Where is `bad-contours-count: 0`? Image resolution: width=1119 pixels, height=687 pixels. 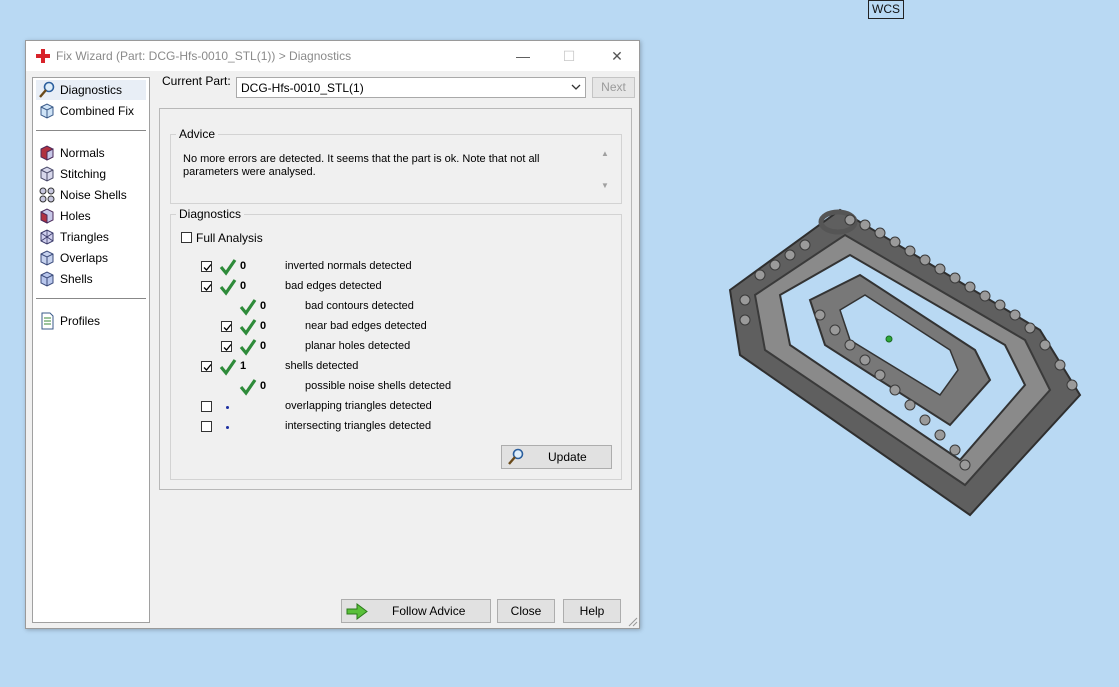 bad-contours-count: 0 is located at coordinates (263, 306).